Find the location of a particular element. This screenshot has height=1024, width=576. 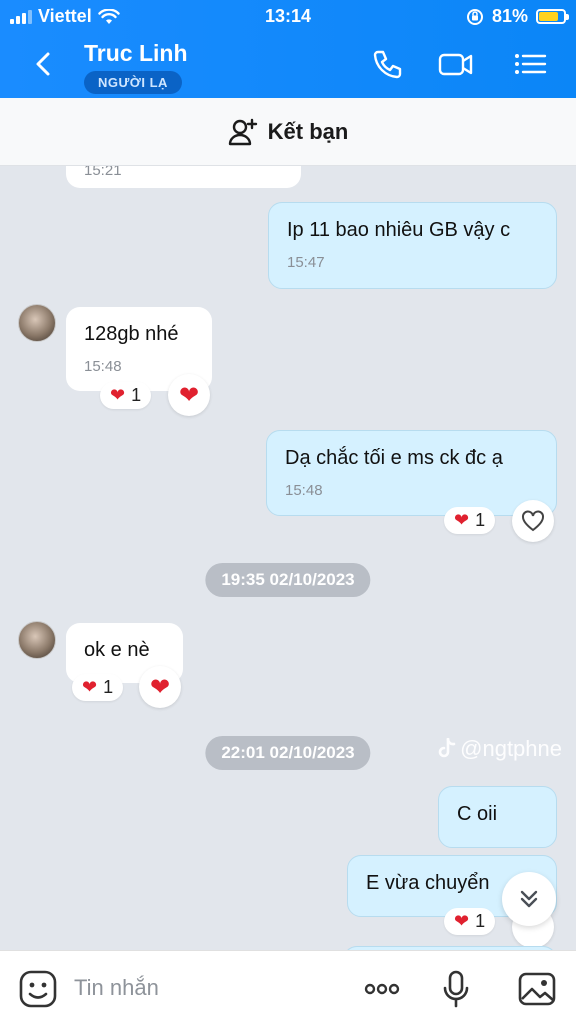

contact-name: Truc Linh is located at coordinates (136, 53).